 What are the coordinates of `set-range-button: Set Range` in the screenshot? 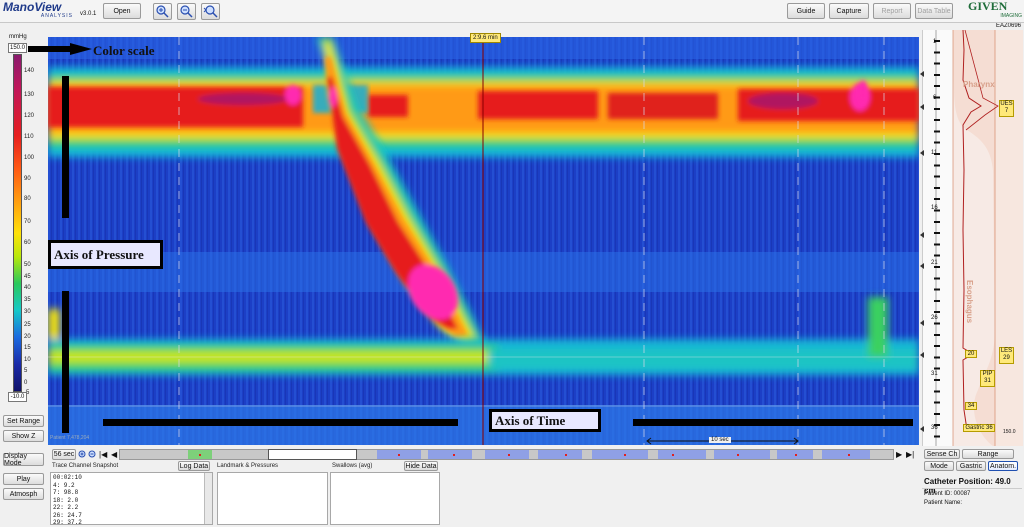 It's located at (23, 421).